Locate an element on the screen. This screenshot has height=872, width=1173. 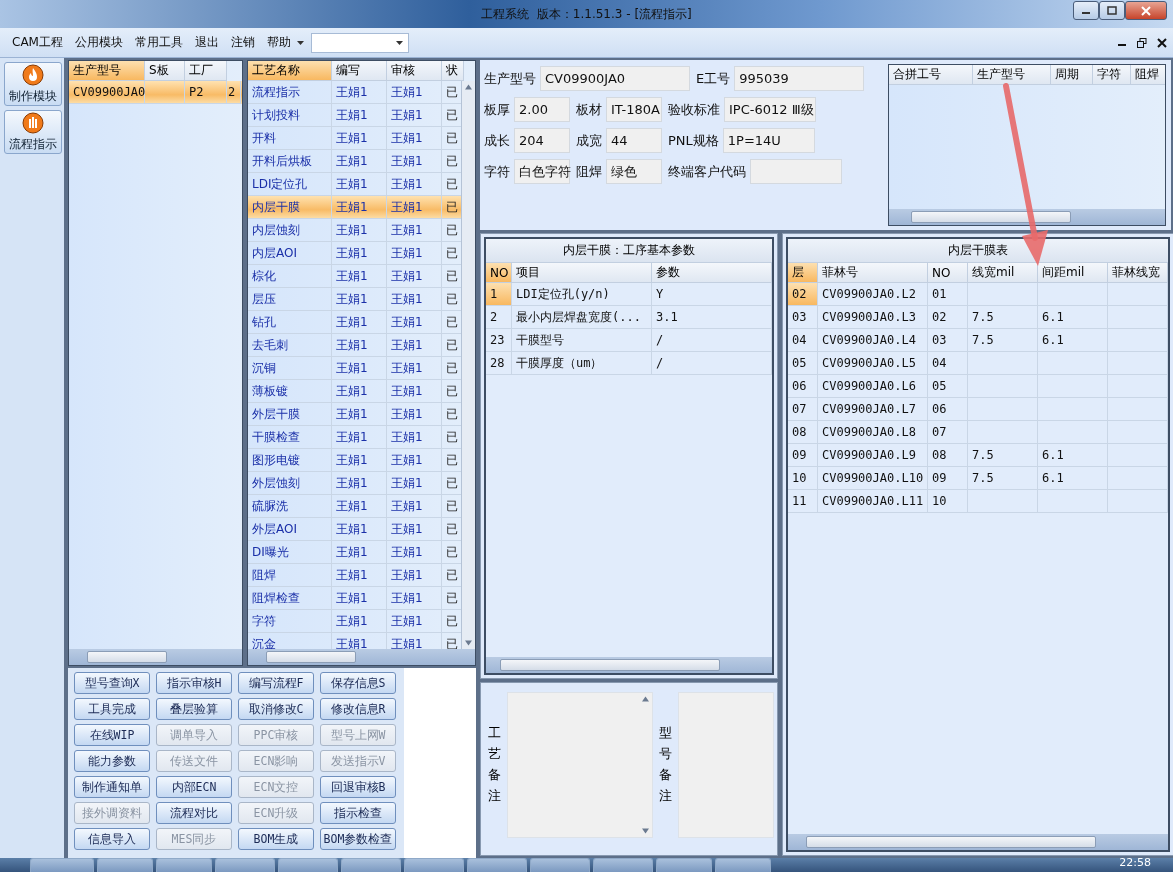
action-button: 叠层验算 is located at coordinates (194, 709).